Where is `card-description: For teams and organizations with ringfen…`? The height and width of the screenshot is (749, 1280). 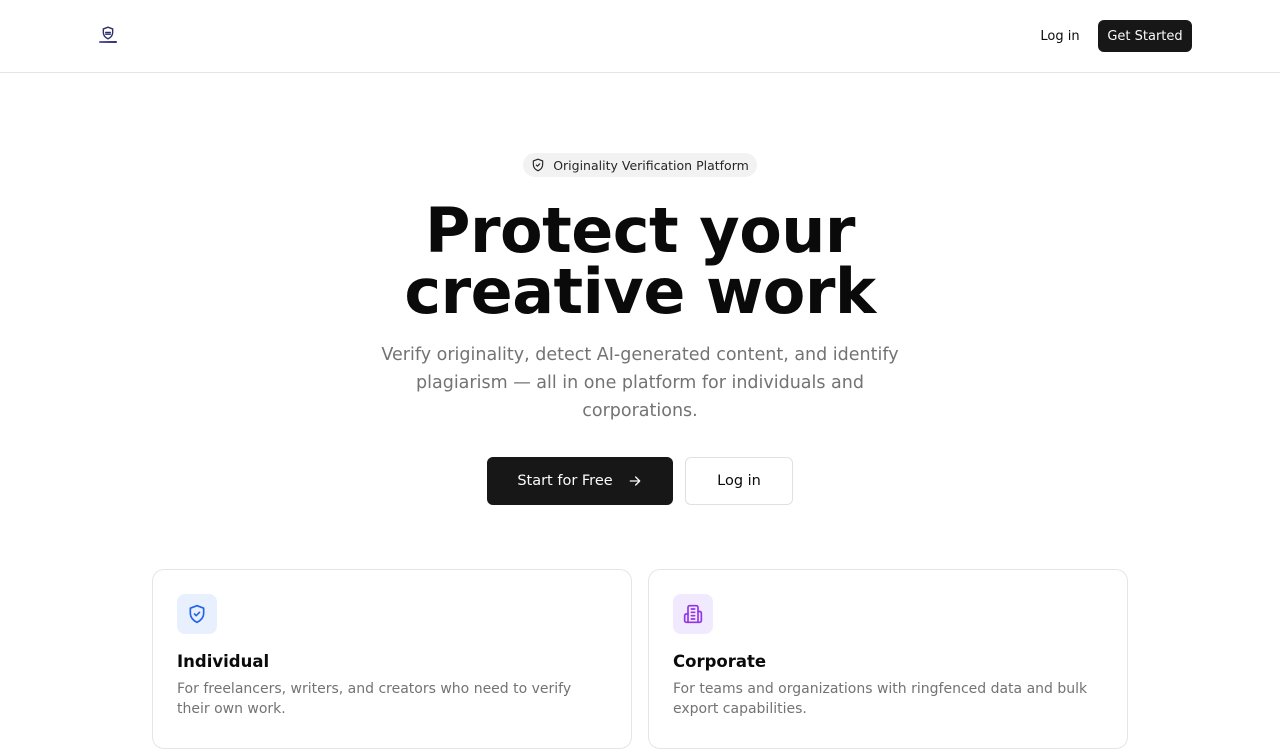 card-description: For teams and organizations with ringfen… is located at coordinates (880, 699).